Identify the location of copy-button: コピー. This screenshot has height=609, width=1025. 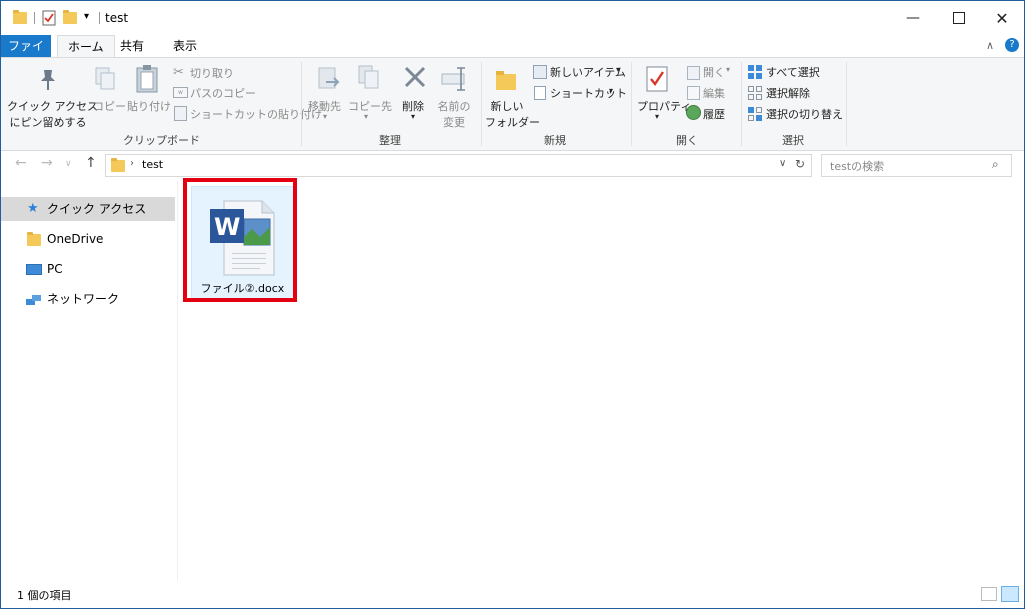
(109, 106).